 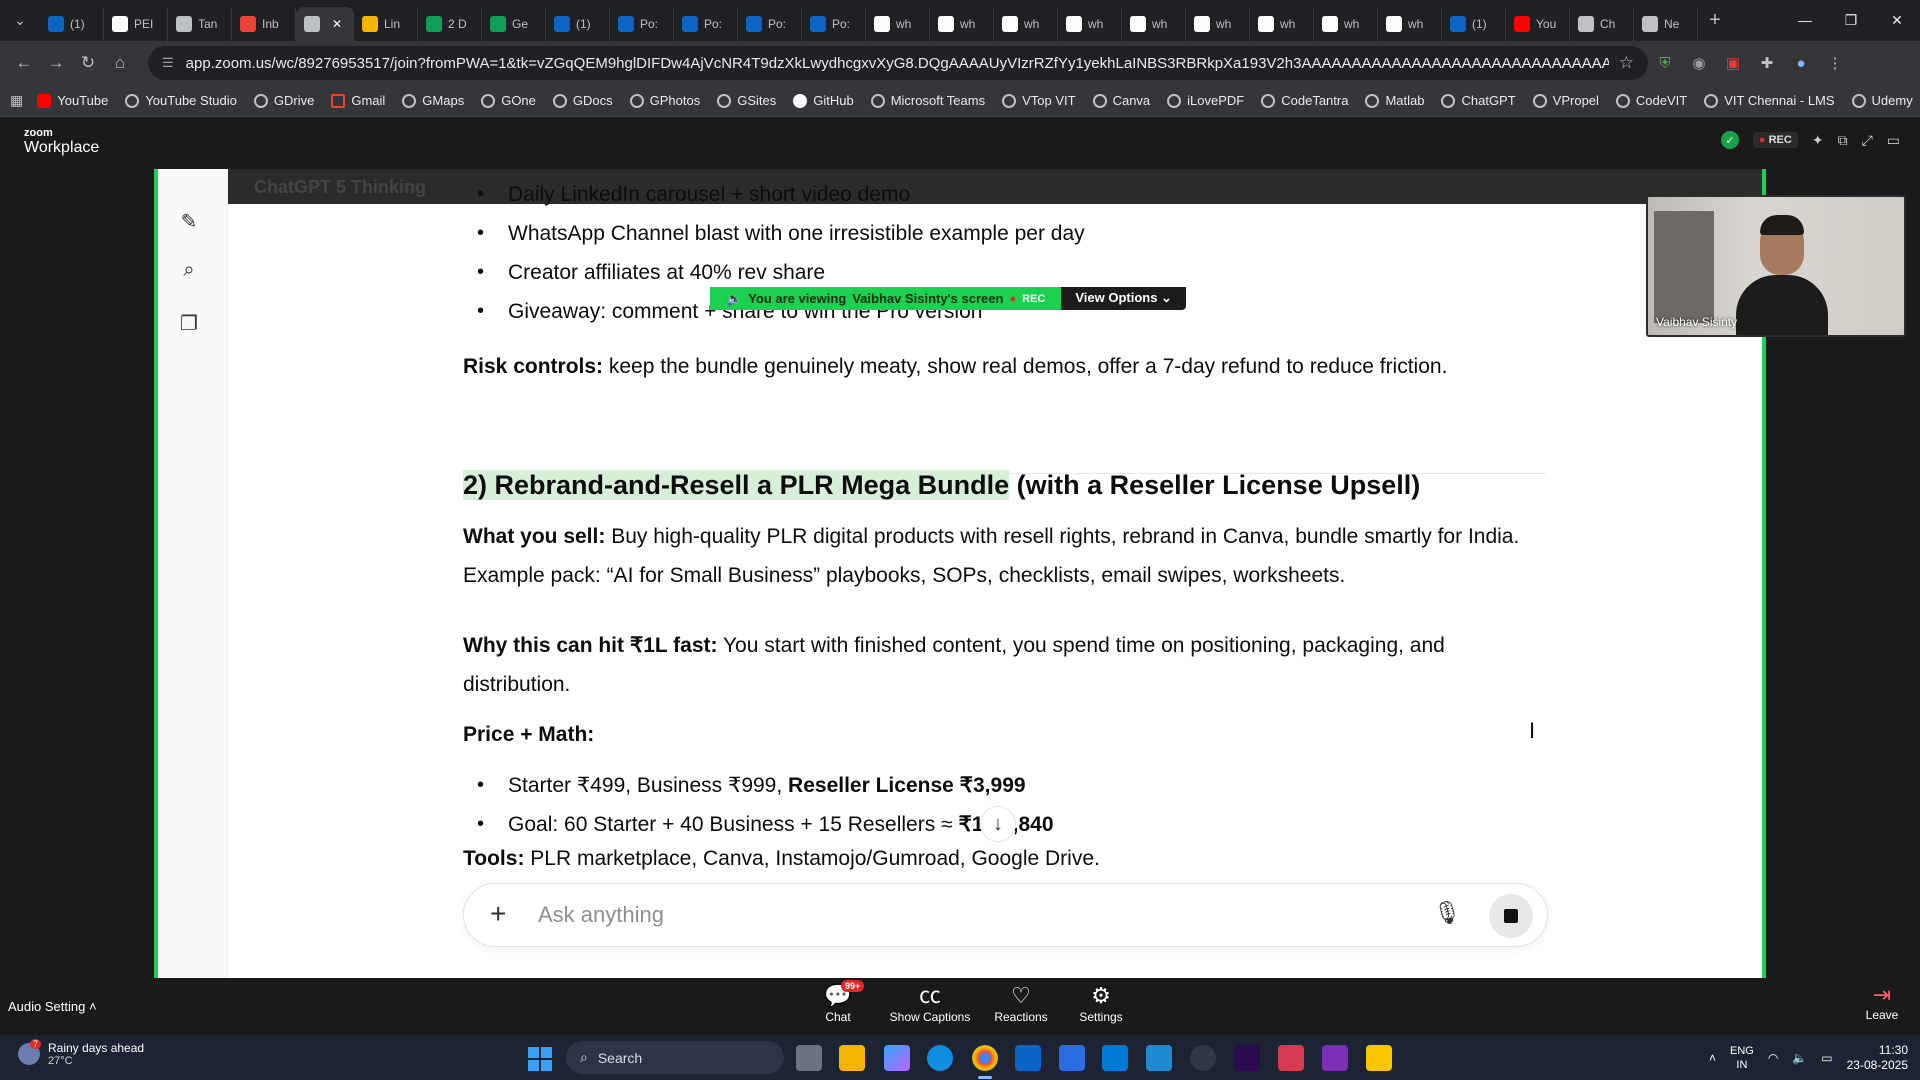 I want to click on taskbar-search: ⌕ Search, so click(x=675, y=1057).